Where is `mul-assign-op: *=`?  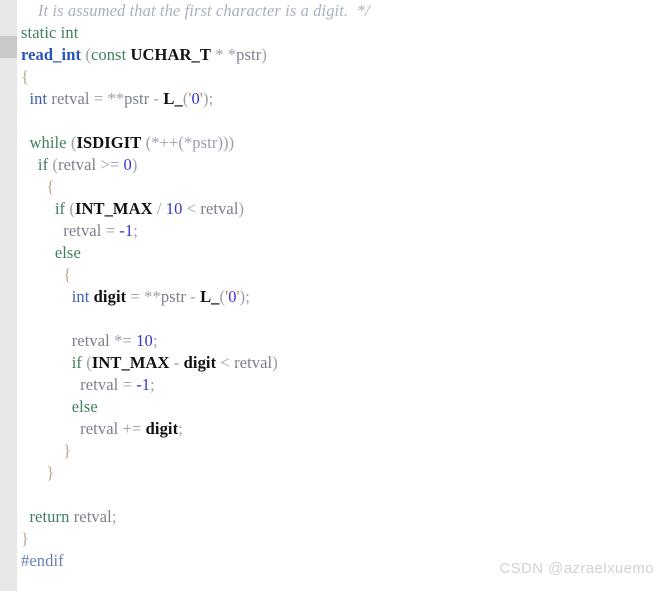
mul-assign-op: *= is located at coordinates (123, 340).